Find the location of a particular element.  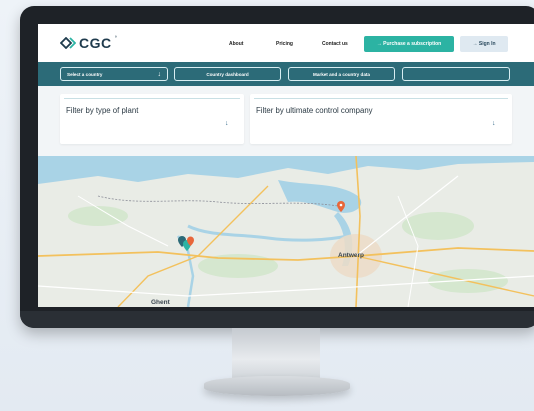

company-filter: Filter by ultimate control company ↓ is located at coordinates (381, 119).